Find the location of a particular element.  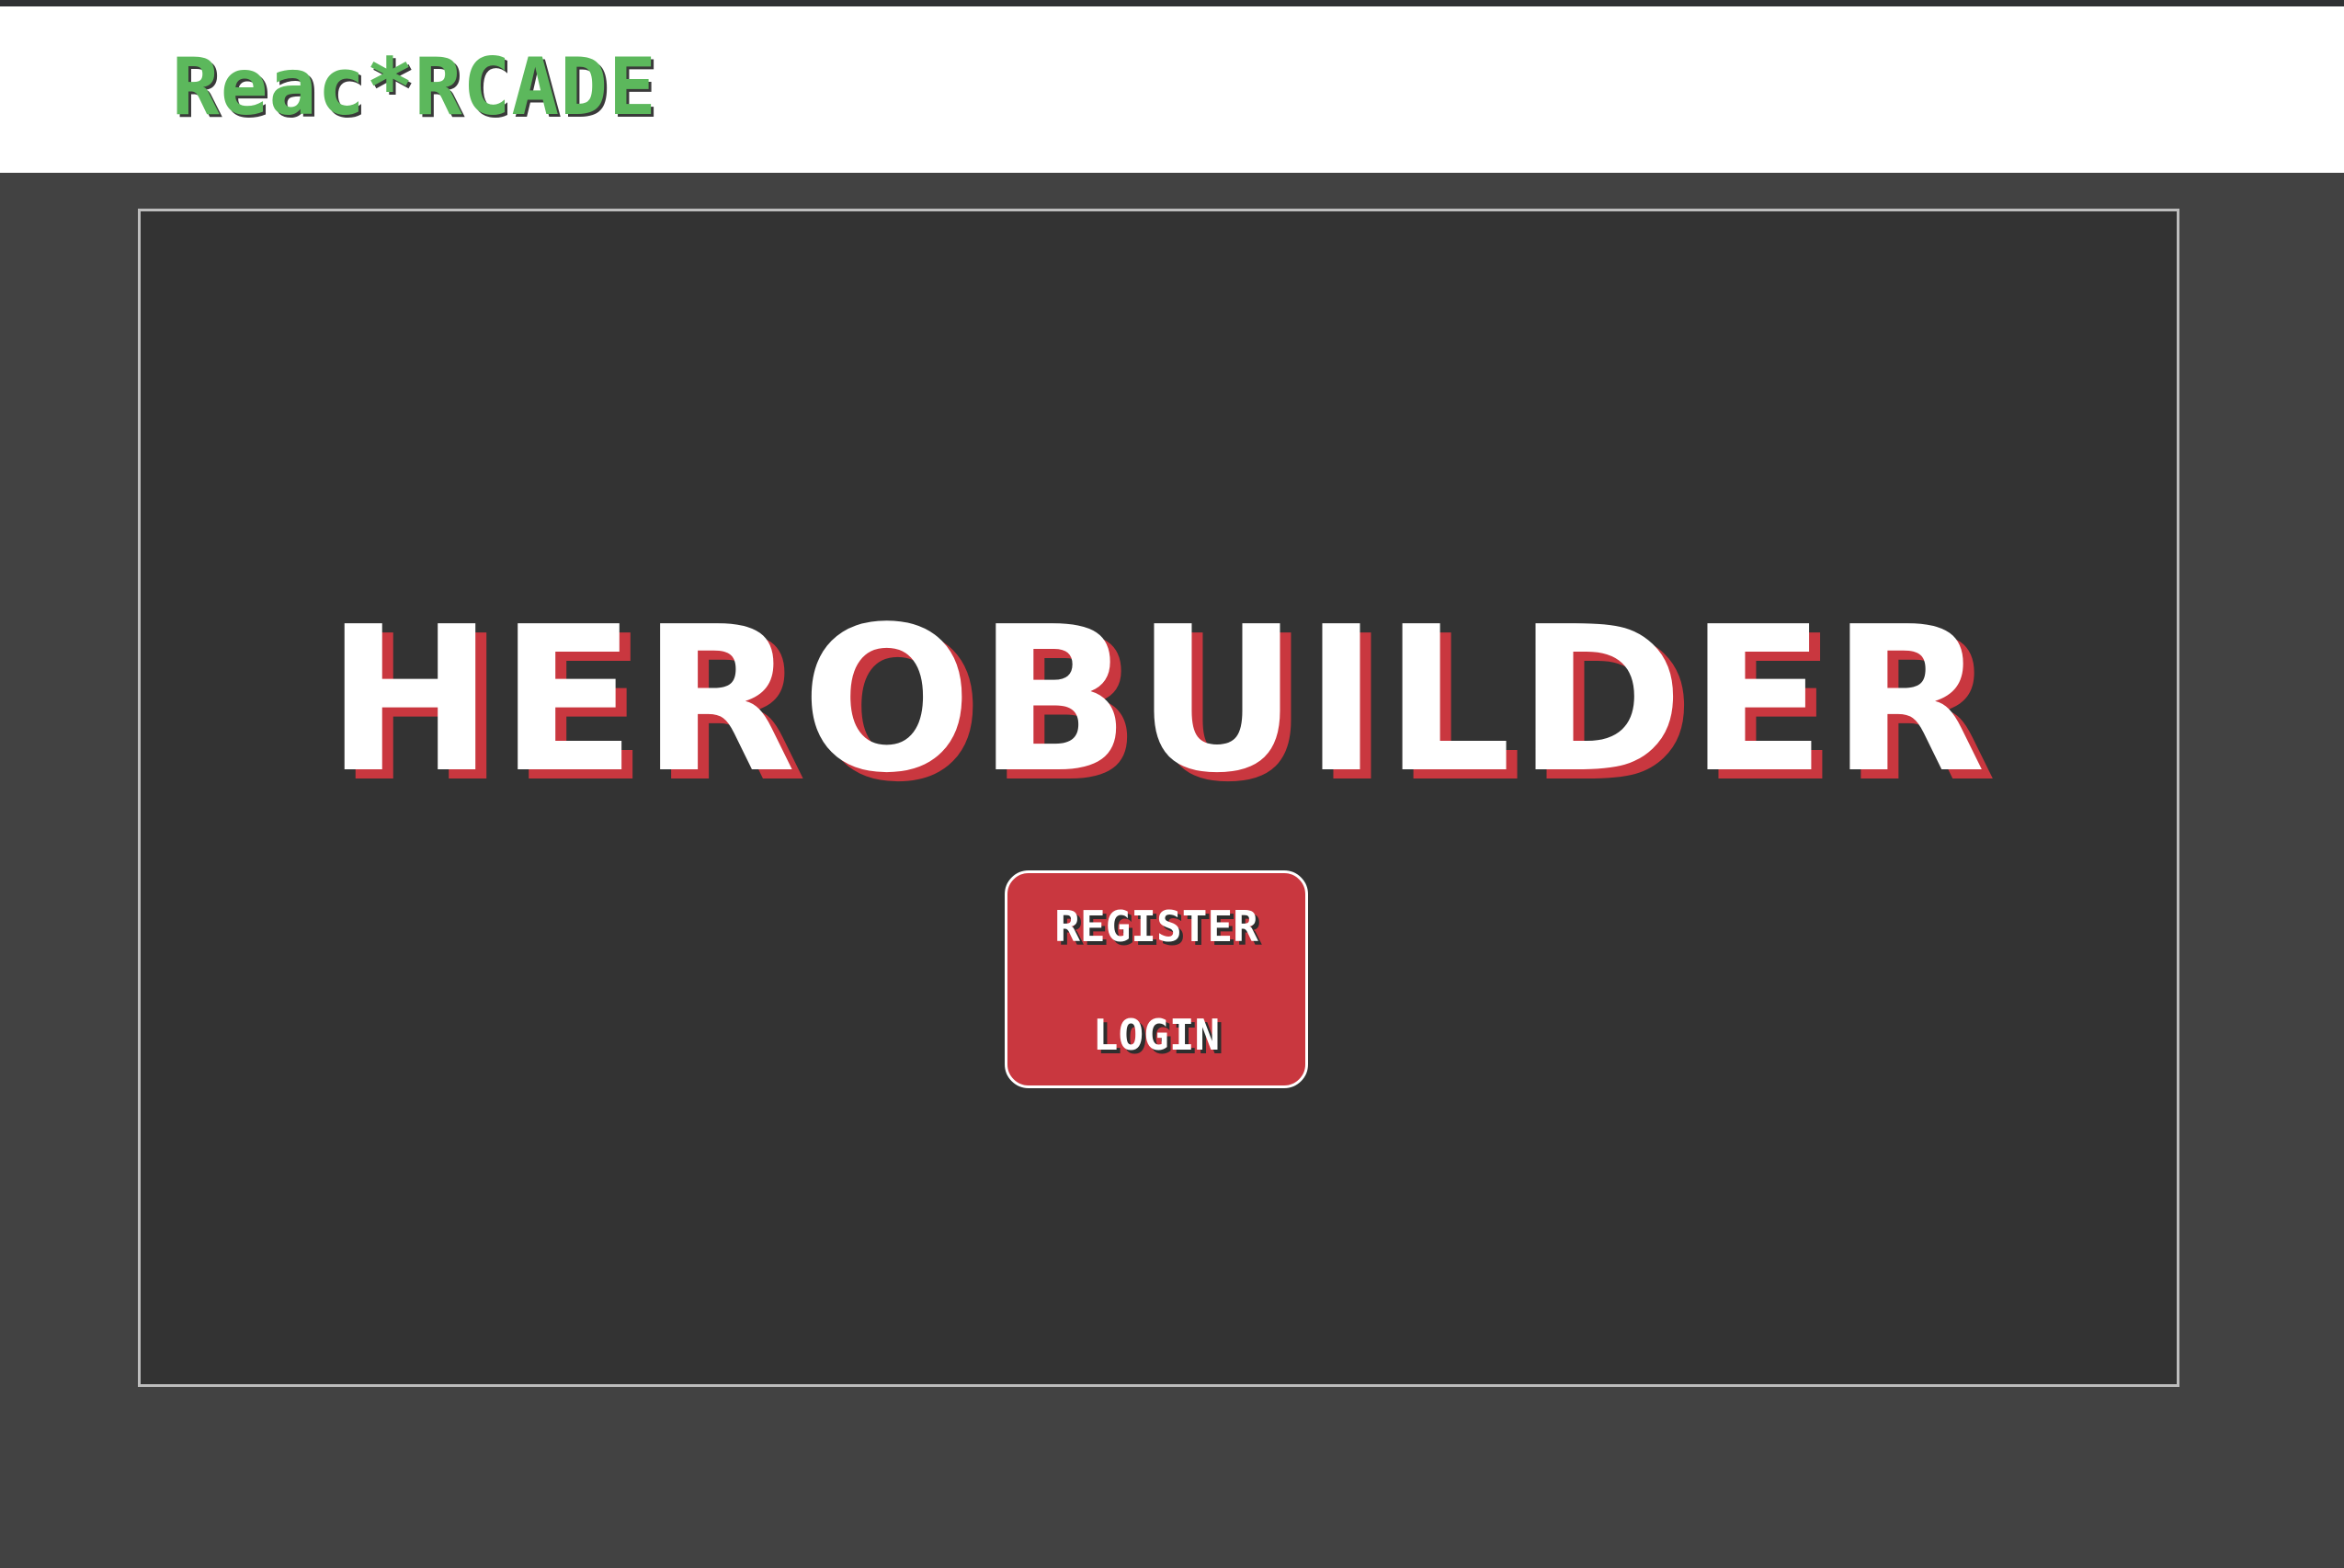

site-logo-link: Reac*RCADE is located at coordinates (414, 87).